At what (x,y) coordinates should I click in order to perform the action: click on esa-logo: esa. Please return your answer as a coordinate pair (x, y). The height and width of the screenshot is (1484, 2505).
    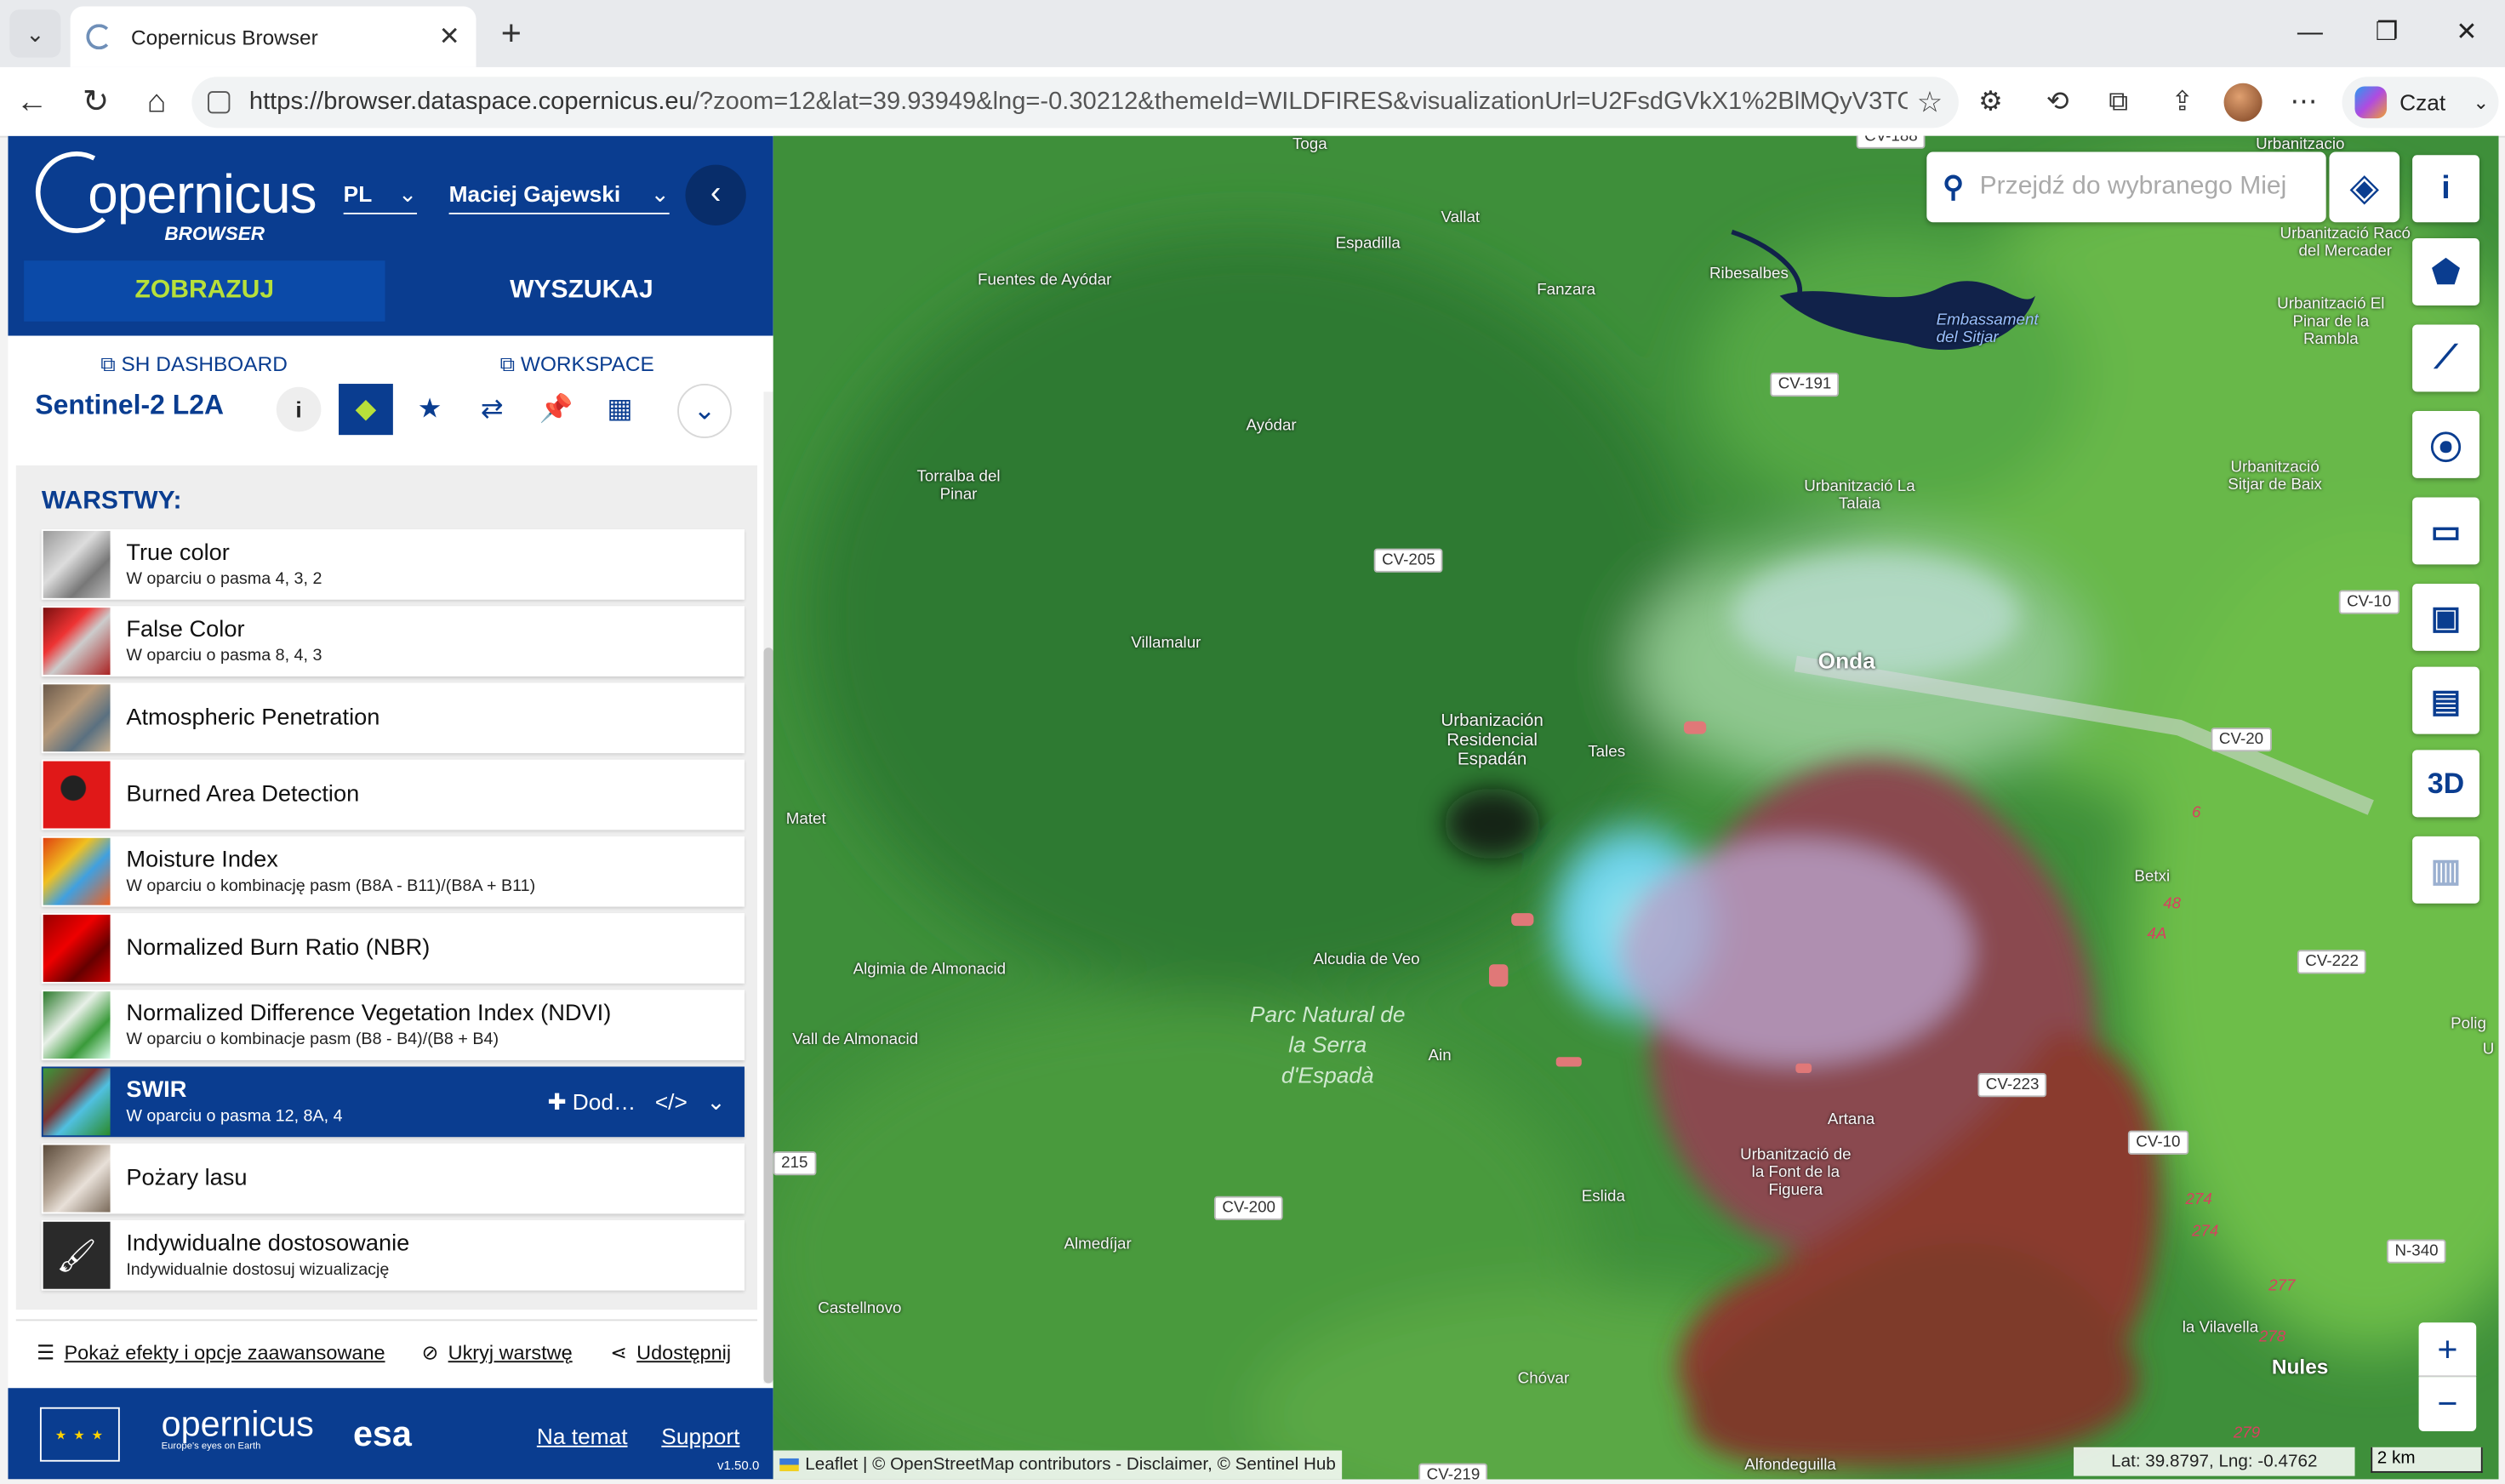
    Looking at the image, I should click on (382, 1434).